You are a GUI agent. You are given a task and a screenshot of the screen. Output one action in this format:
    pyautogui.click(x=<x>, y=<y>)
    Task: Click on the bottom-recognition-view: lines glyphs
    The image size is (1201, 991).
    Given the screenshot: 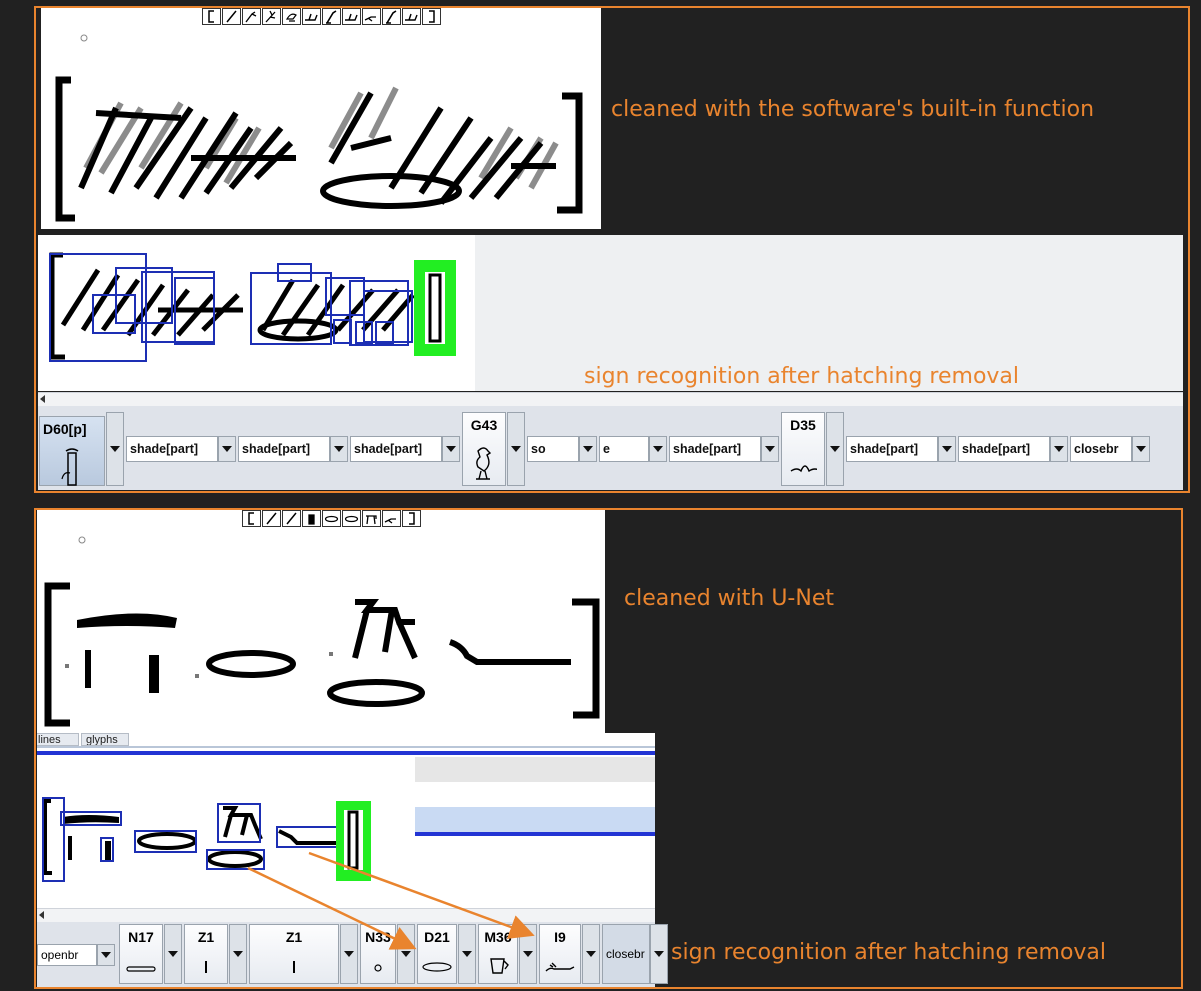 What is the action you would take?
    pyautogui.click(x=346, y=829)
    